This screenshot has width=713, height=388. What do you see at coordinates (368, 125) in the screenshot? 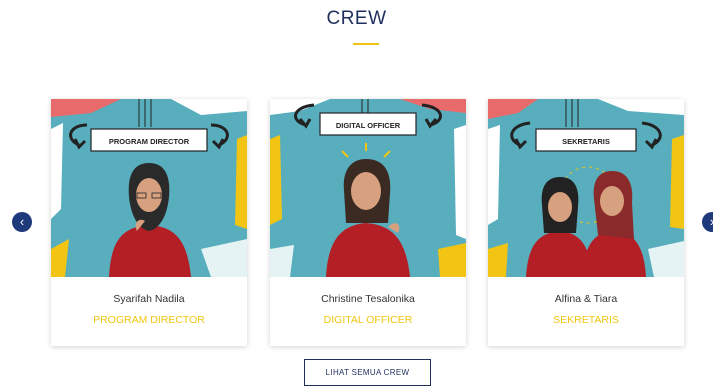
I see `banner-label: DIGITAL OFFICER` at bounding box center [368, 125].